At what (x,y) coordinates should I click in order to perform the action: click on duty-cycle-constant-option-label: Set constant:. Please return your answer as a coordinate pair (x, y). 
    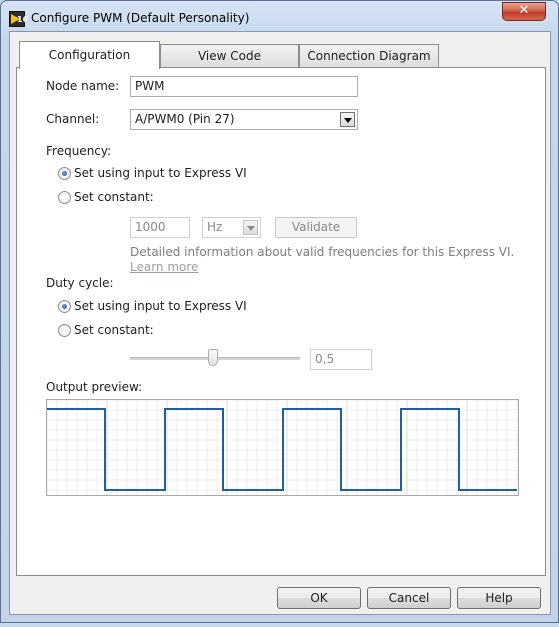
    Looking at the image, I should click on (114, 330).